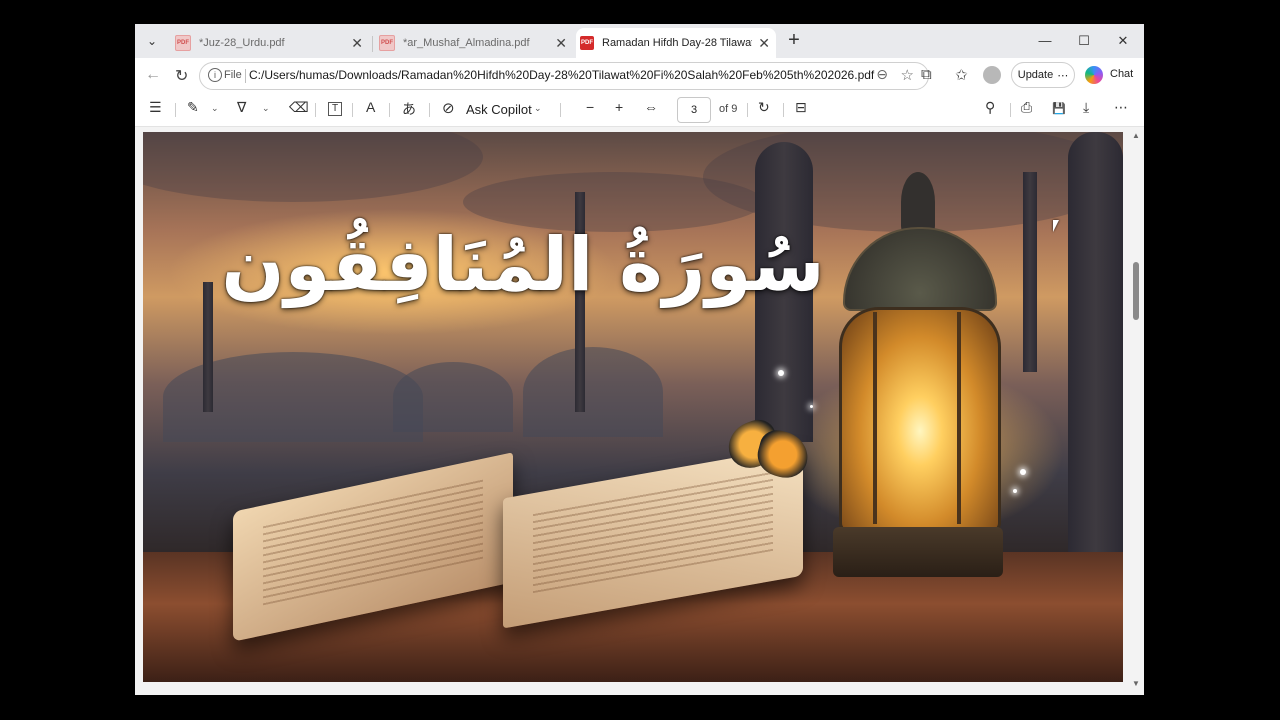  I want to click on tab-title: Ramadan Hifdh Day-28 Tilawat Fi, so click(677, 43).